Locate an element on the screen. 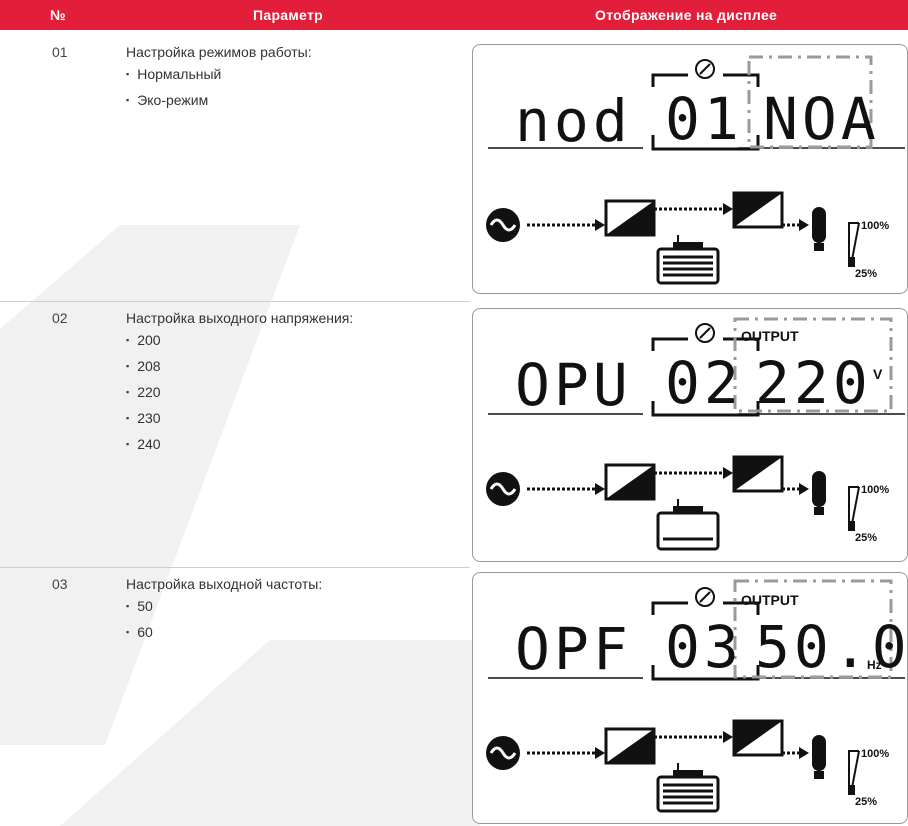 The height and width of the screenshot is (826, 908). list-item: 220 is located at coordinates (143, 393).